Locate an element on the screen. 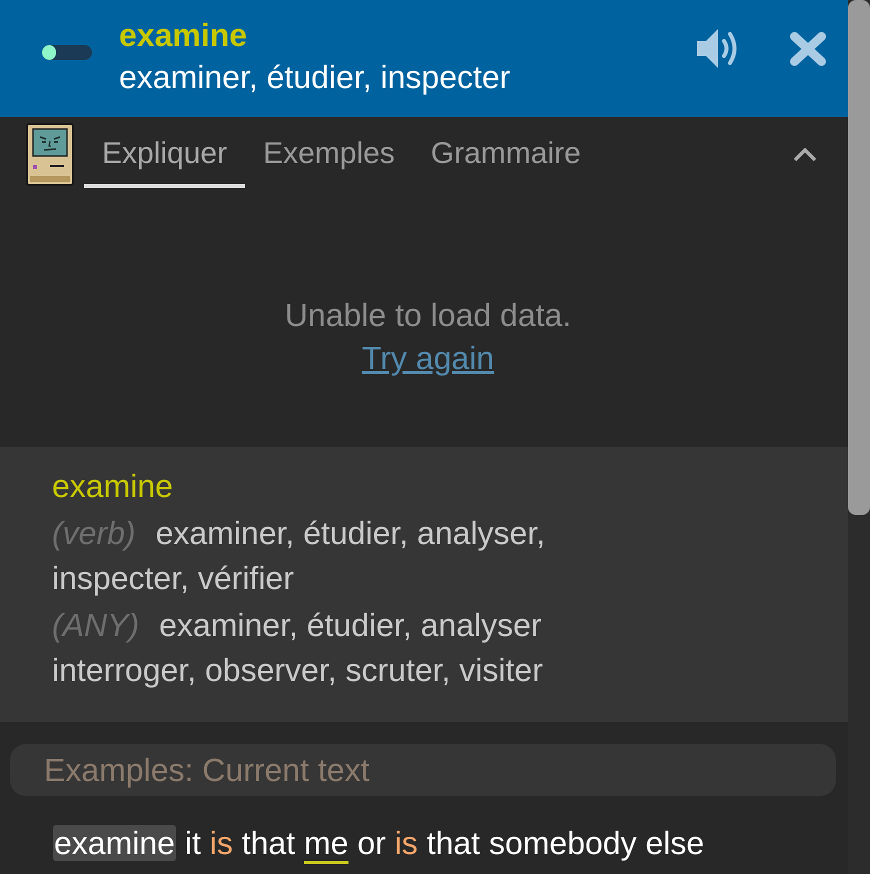  computer-icon is located at coordinates (50, 154).